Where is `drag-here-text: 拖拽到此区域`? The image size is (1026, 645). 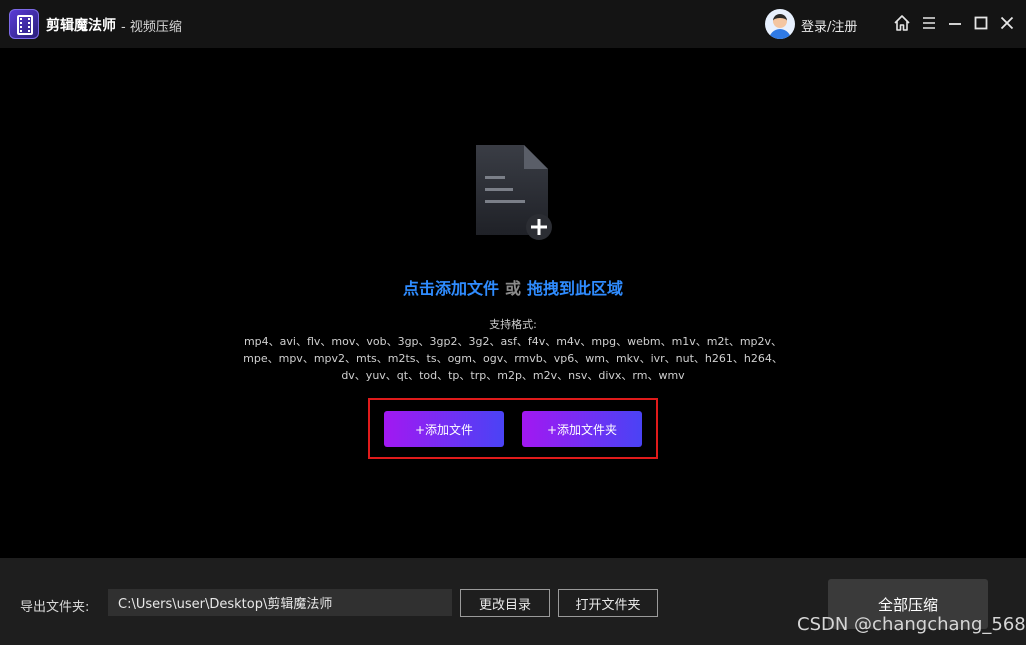
drag-here-text: 拖拽到此区域 is located at coordinates (575, 288).